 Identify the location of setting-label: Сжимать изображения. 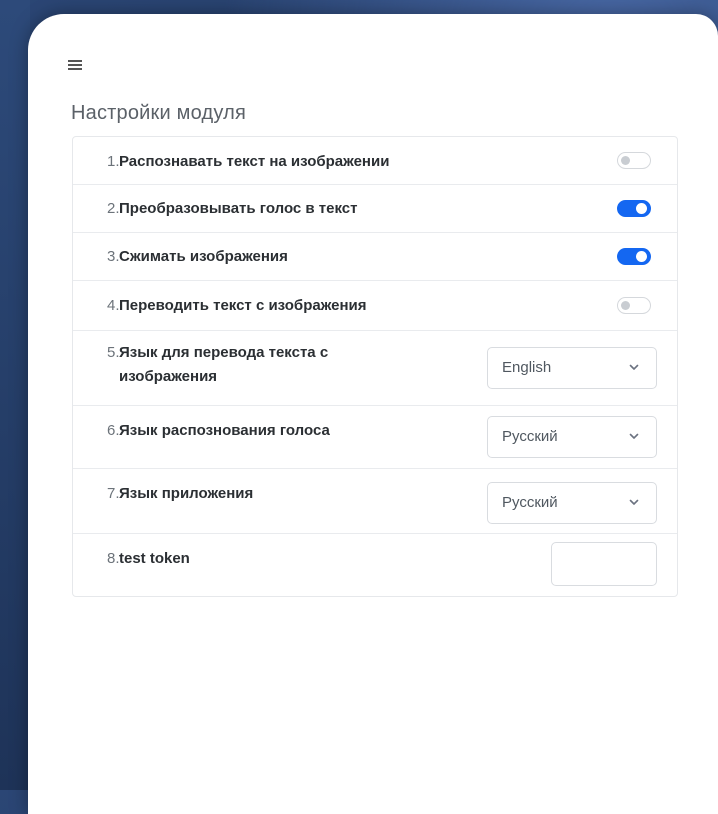
(203, 256).